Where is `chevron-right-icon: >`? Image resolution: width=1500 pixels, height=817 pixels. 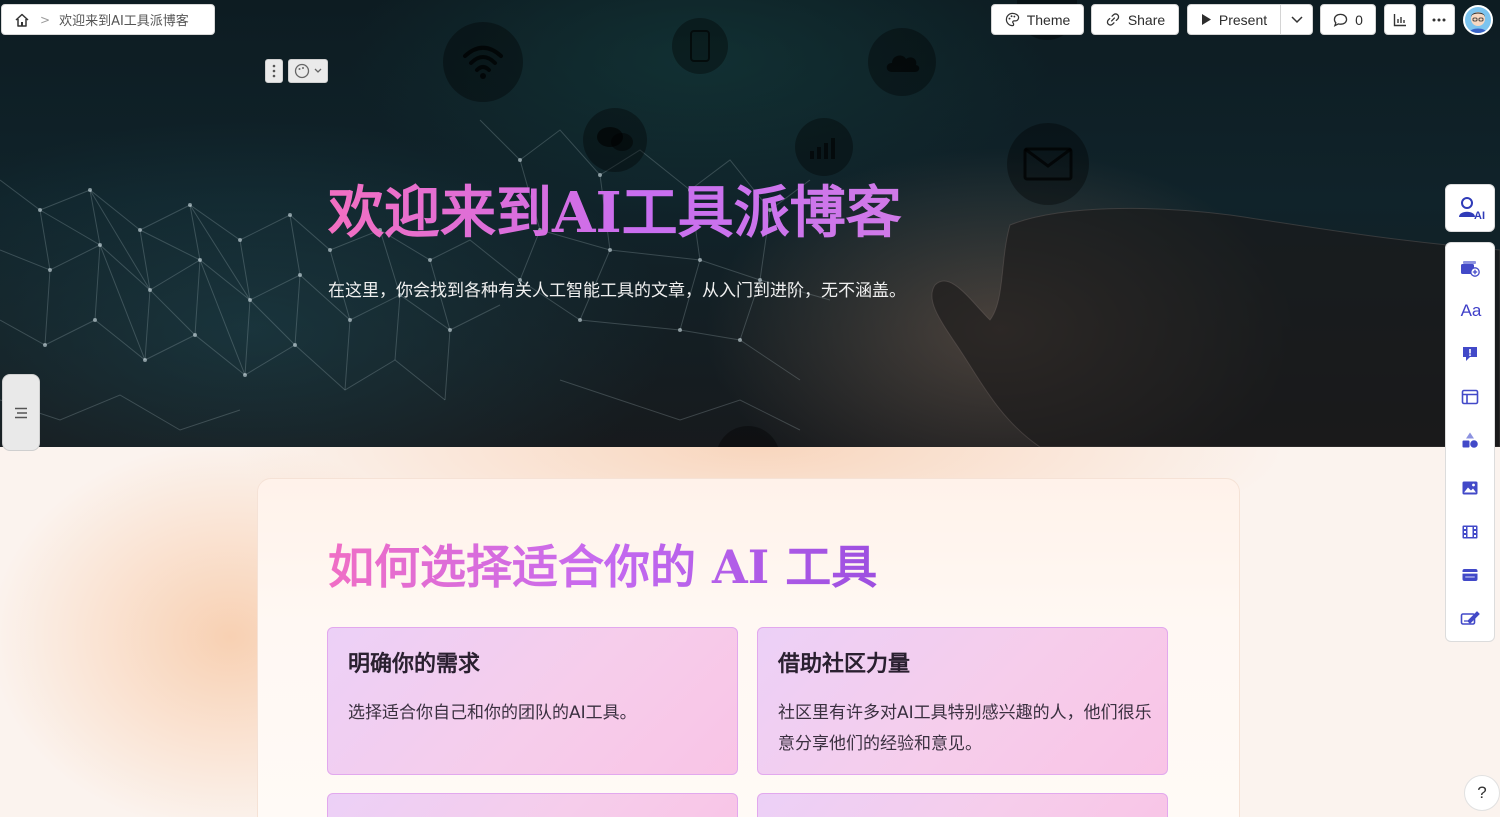
chevron-right-icon: > is located at coordinates (45, 19).